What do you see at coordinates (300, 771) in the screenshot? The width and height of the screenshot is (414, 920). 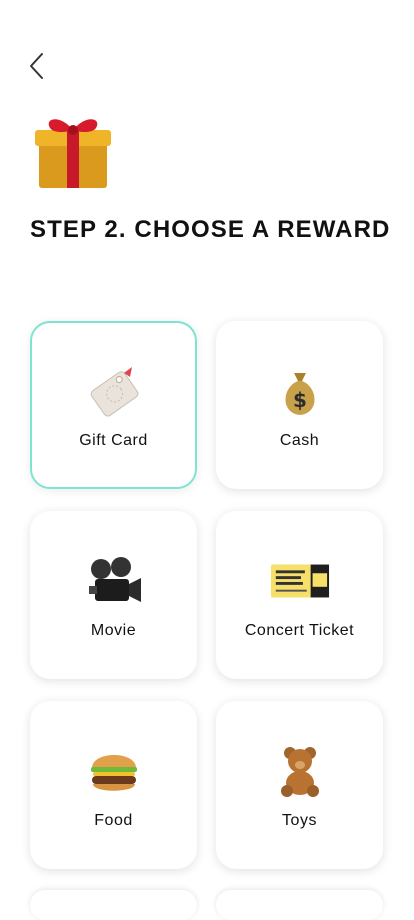 I see `teddy-bear-icon` at bounding box center [300, 771].